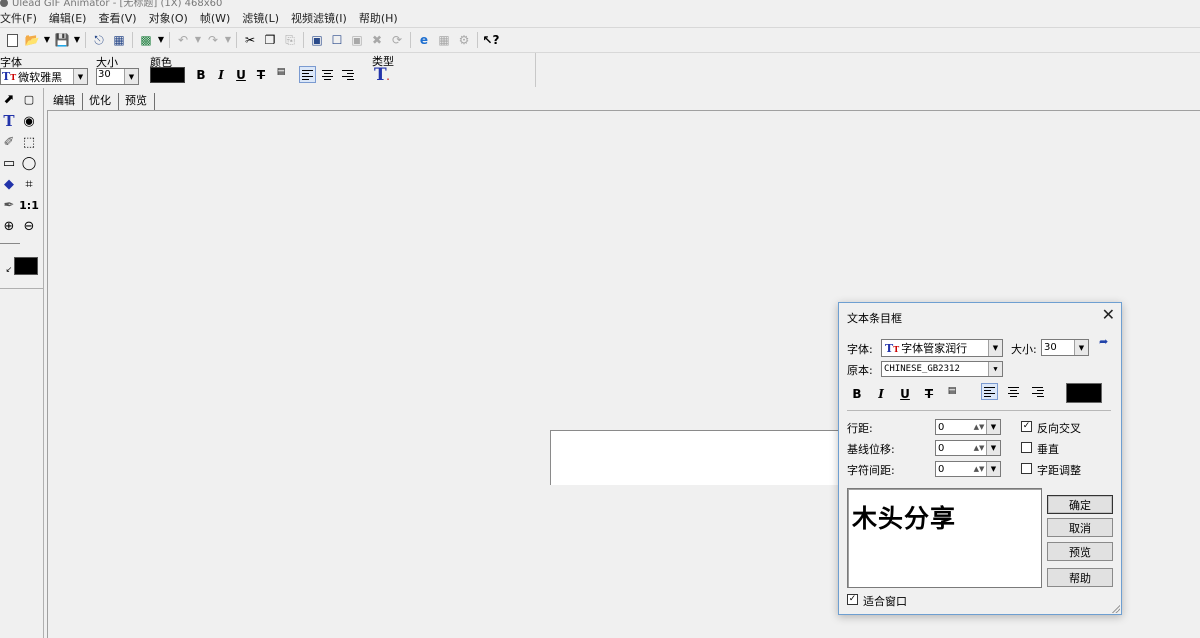 The image size is (1200, 638). I want to click on duplicate-frame-icon: ☐, so click(337, 40).